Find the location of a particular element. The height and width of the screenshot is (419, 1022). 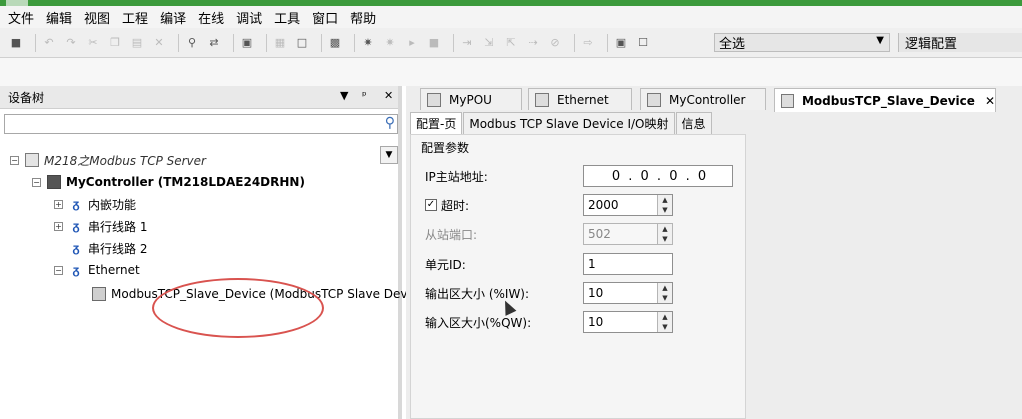

chevron-down-icon: ▼ is located at coordinates (880, 40).